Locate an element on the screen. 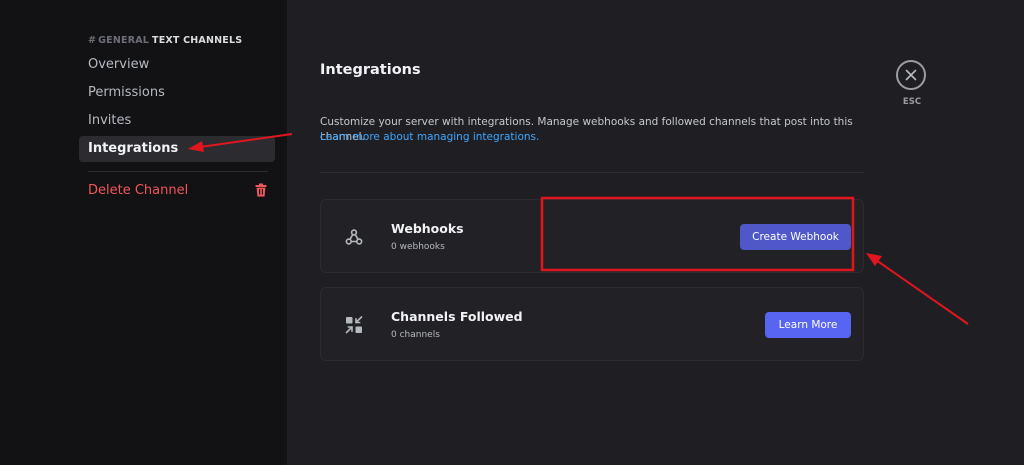 This screenshot has height=465, width=1024. trash-icon is located at coordinates (261, 190).